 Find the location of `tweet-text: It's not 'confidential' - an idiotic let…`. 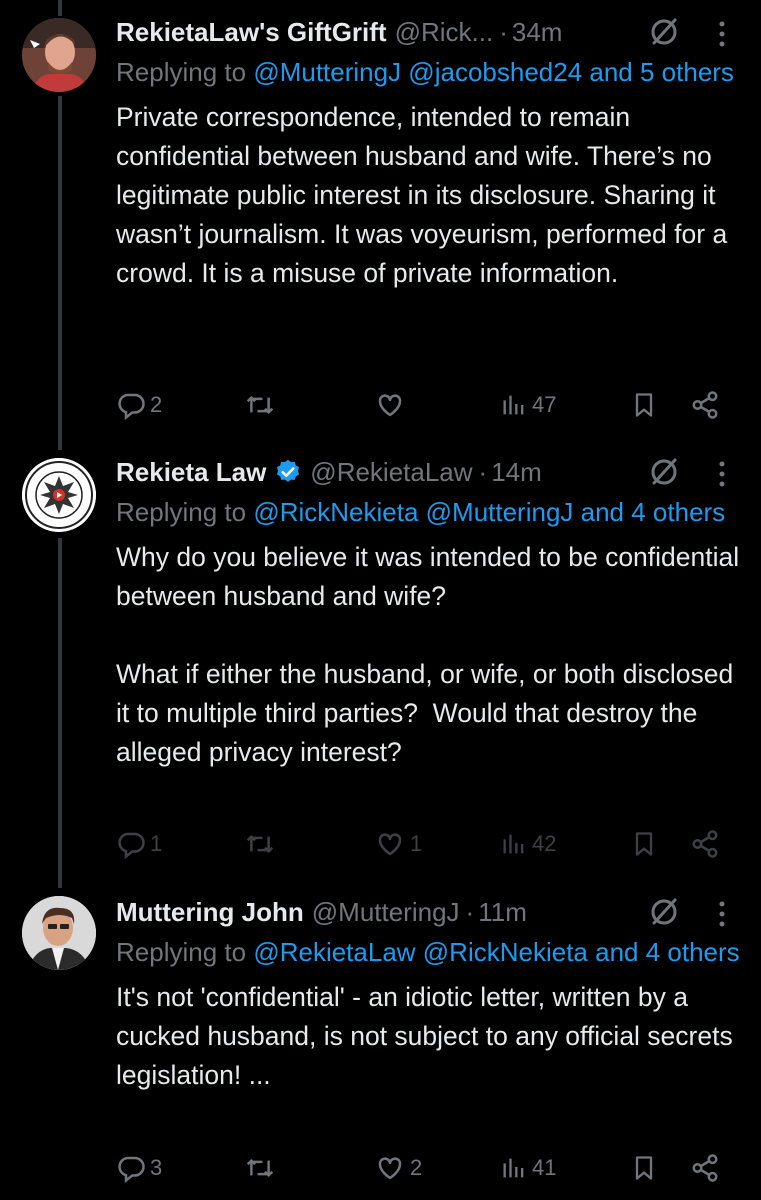

tweet-text: It's not 'confidential' - an idiotic let… is located at coordinates (428, 1036).